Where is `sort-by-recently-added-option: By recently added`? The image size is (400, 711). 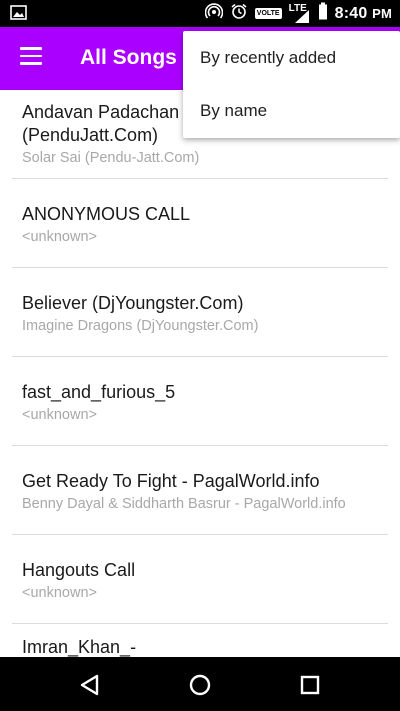 sort-by-recently-added-option: By recently added is located at coordinates (291, 57).